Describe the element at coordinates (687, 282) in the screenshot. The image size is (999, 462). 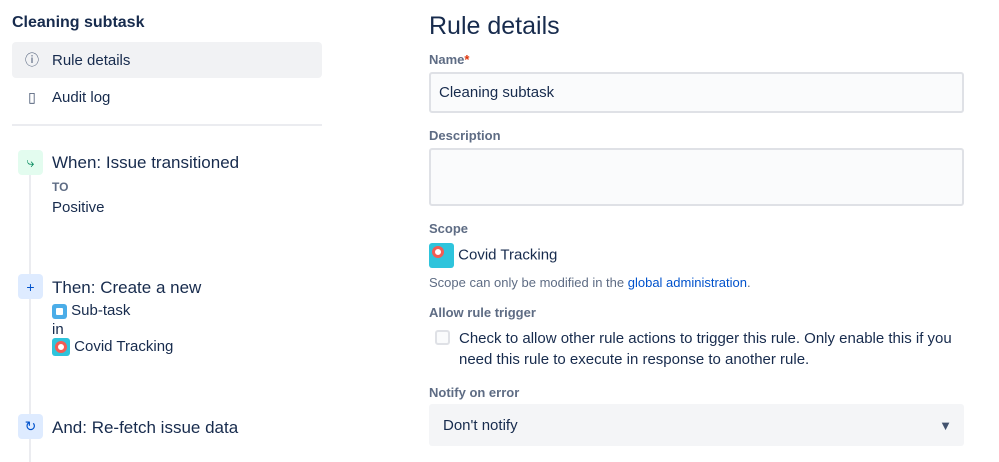
I see `global-administration-link: global administration` at that location.